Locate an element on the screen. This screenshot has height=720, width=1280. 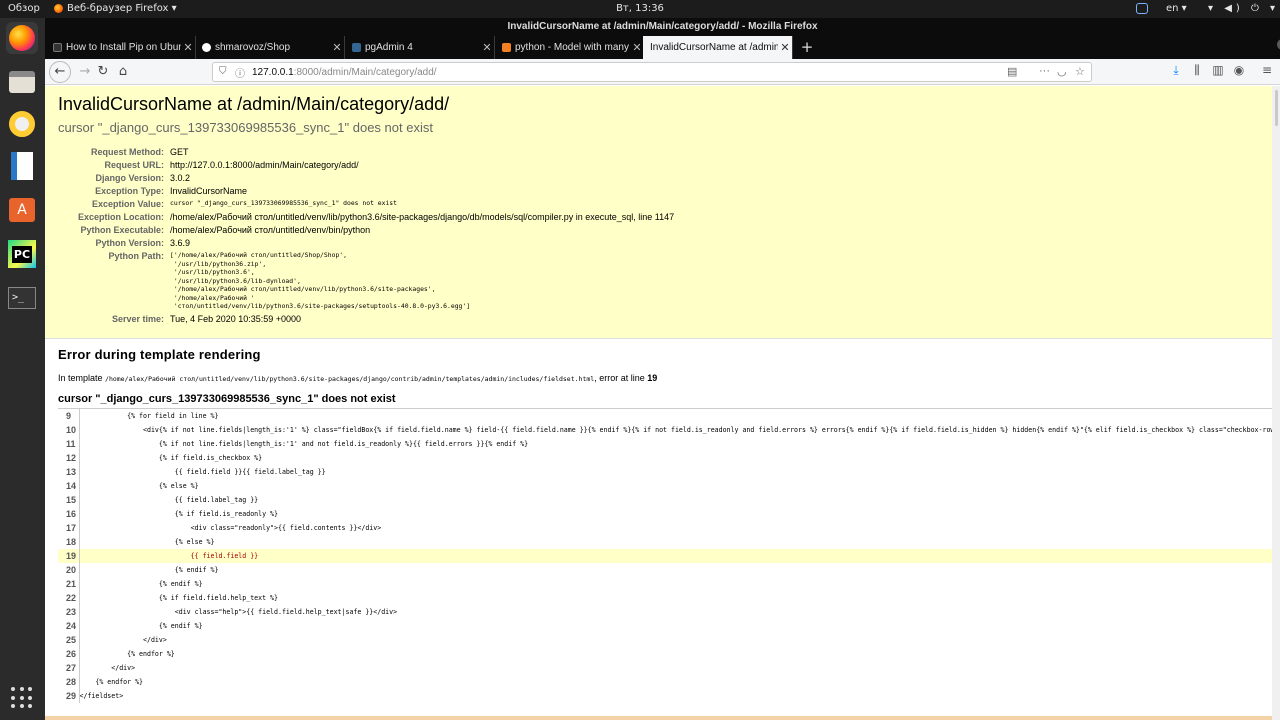
dock-firefox is located at coordinates (22, 38).